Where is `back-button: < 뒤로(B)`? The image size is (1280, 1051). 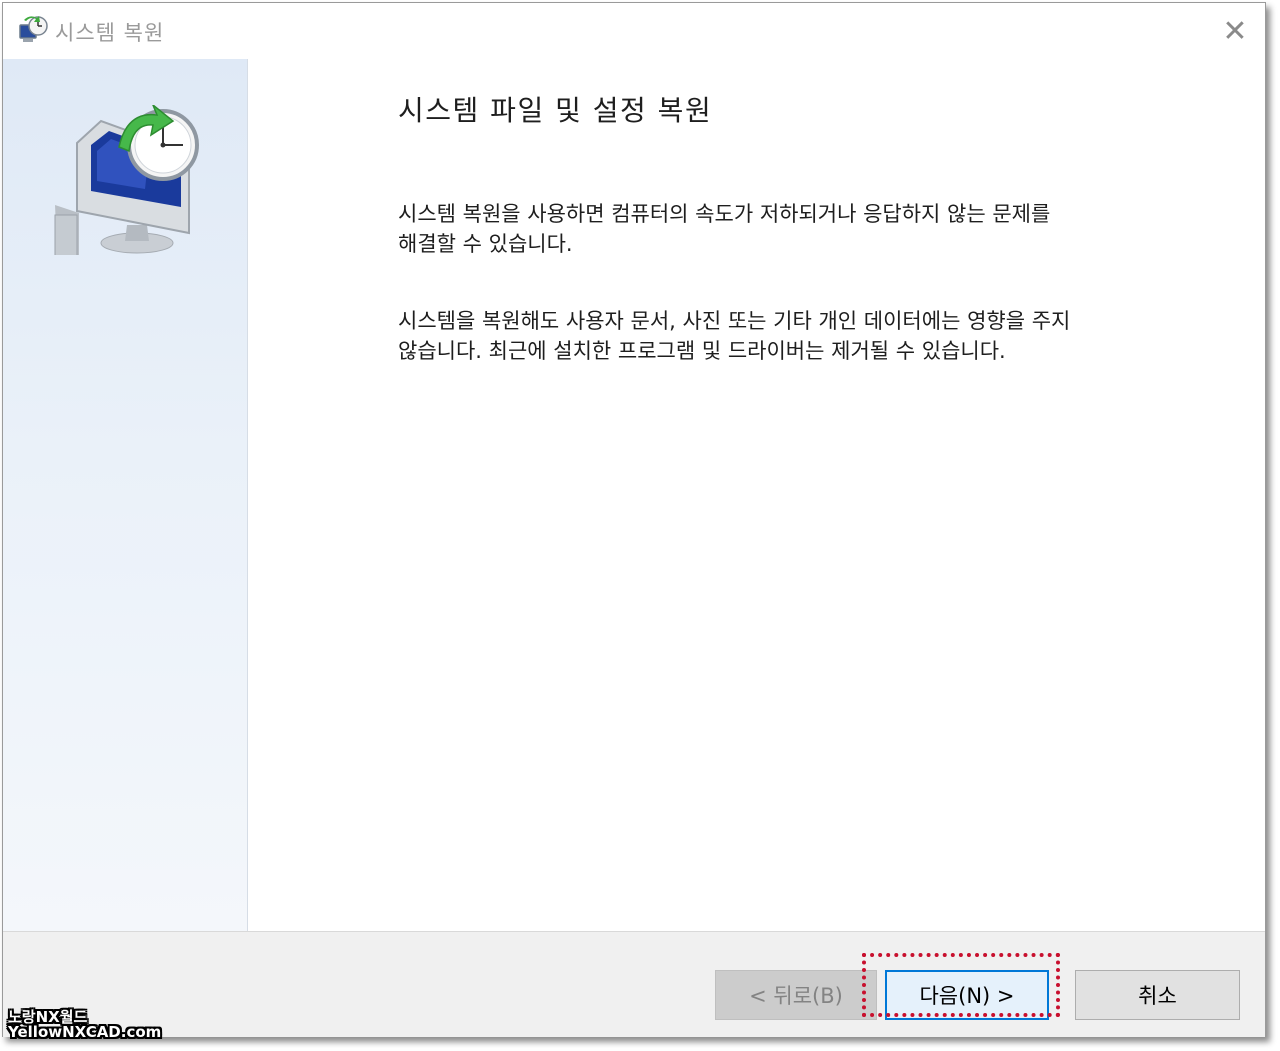 back-button: < 뒤로(B) is located at coordinates (796, 995).